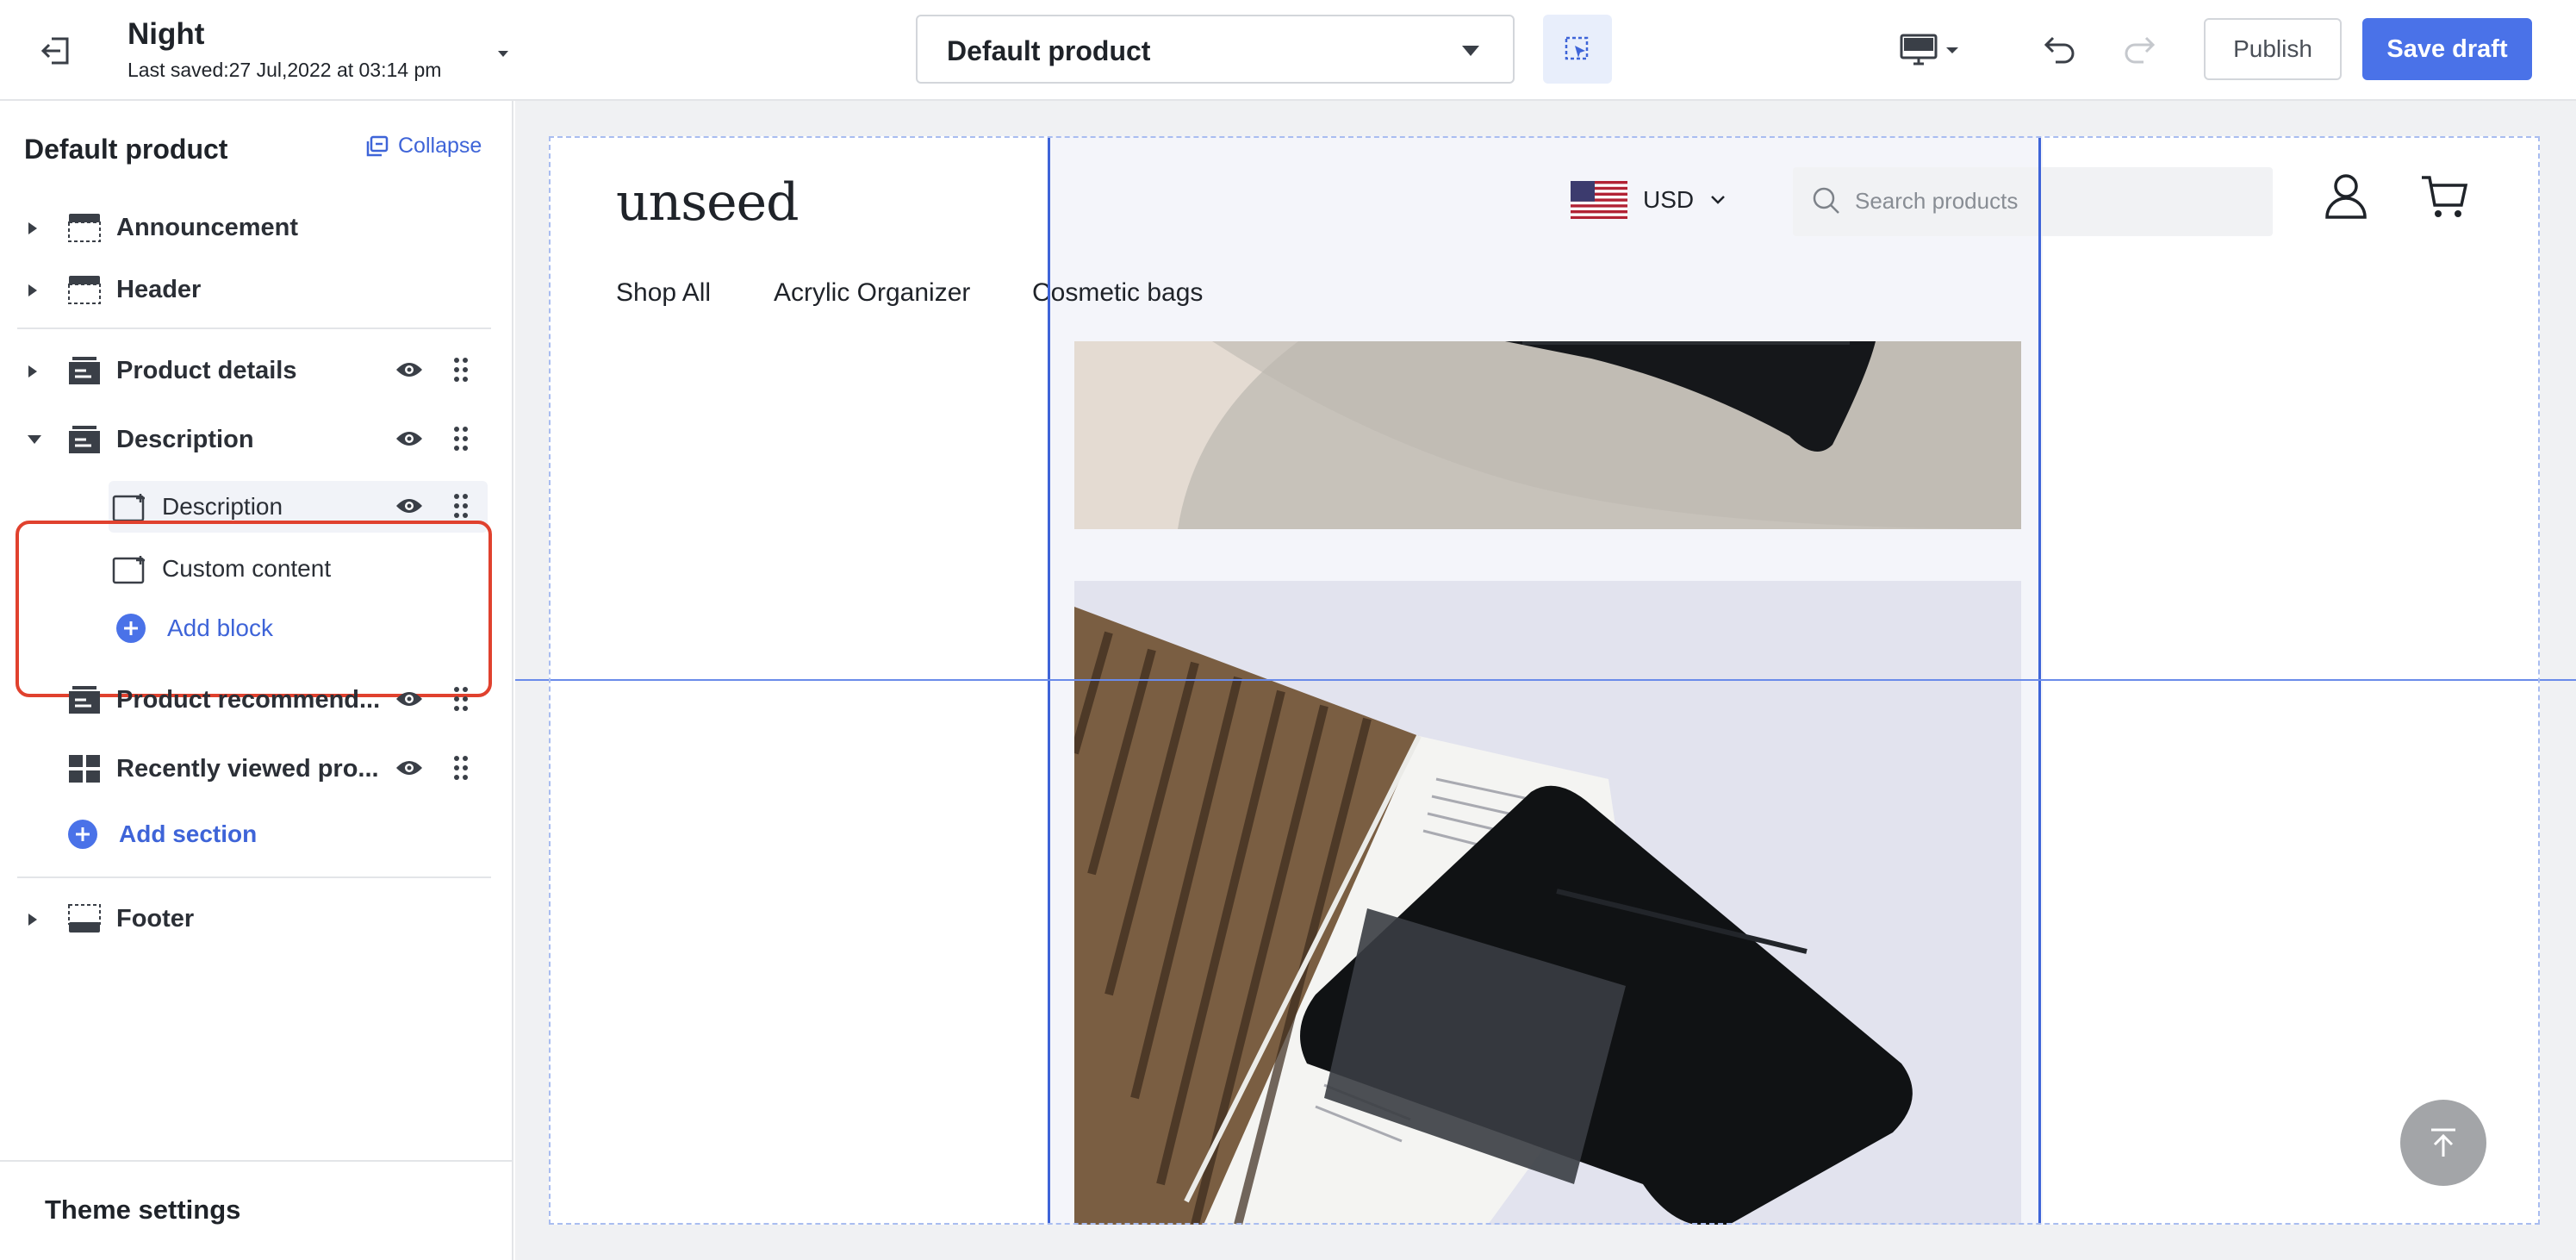  What do you see at coordinates (159, 290) in the screenshot?
I see `section-label: Header` at bounding box center [159, 290].